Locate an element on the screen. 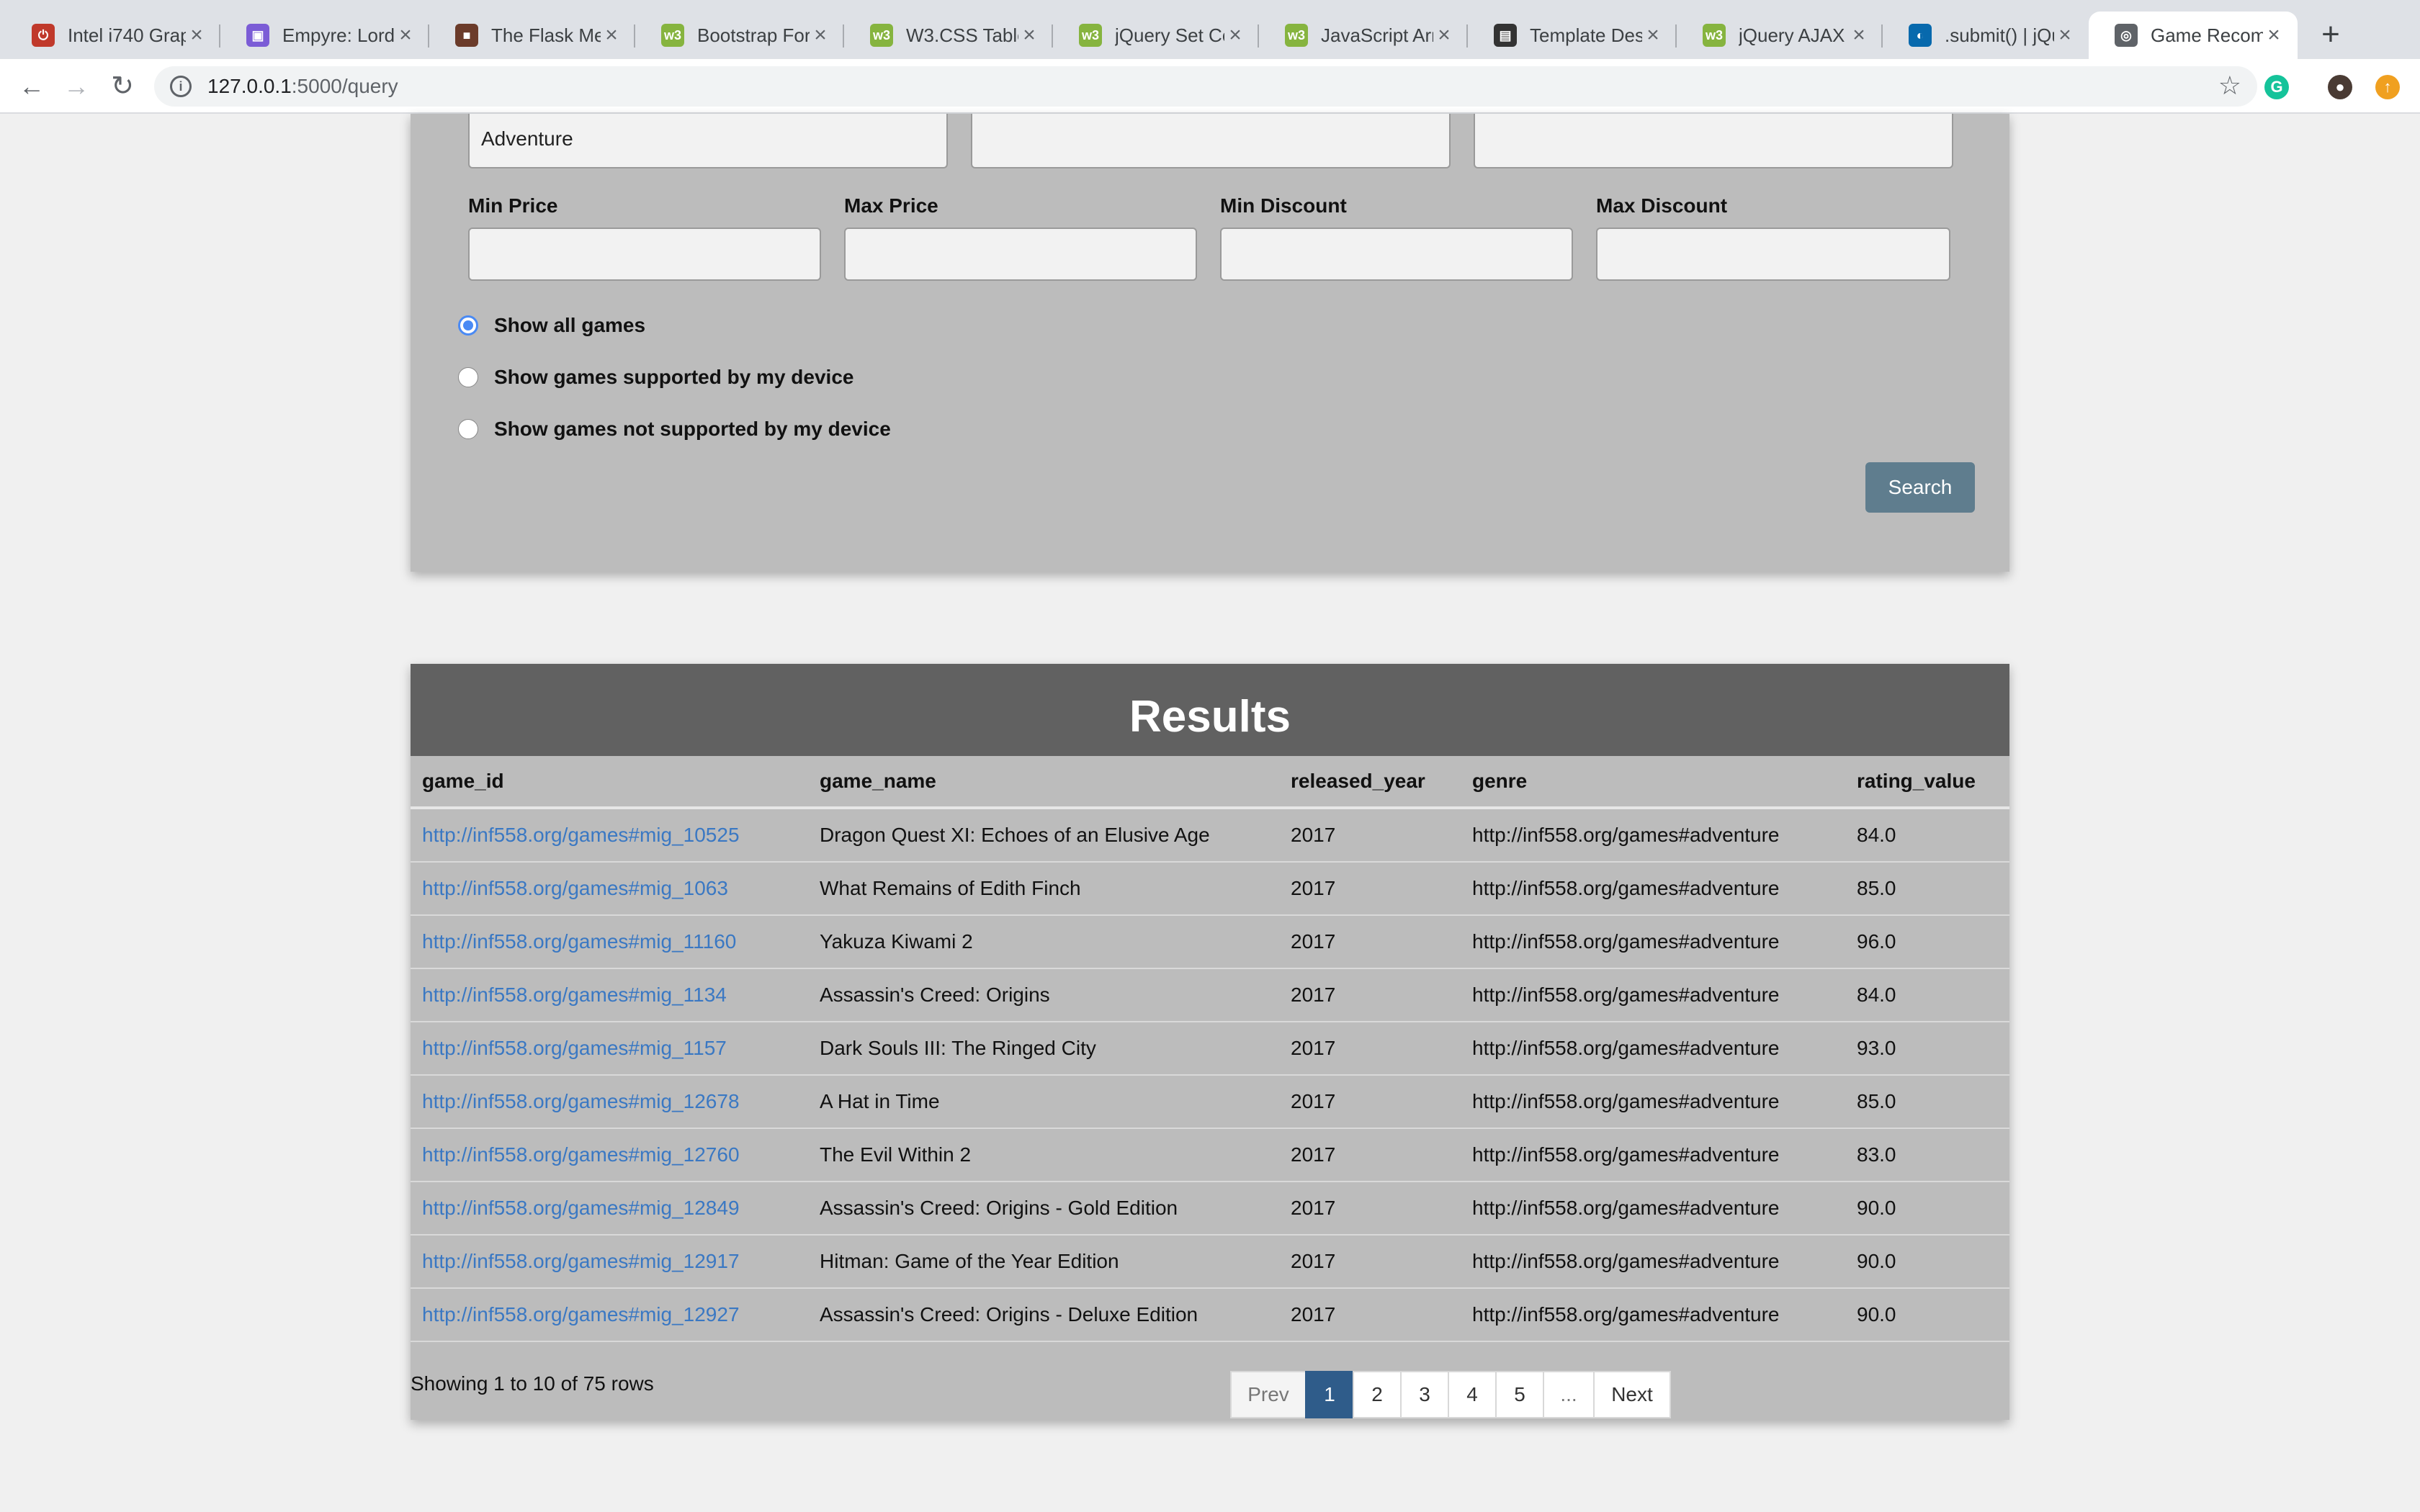 The image size is (2420, 1512). max-price-input is located at coordinates (1020, 254).